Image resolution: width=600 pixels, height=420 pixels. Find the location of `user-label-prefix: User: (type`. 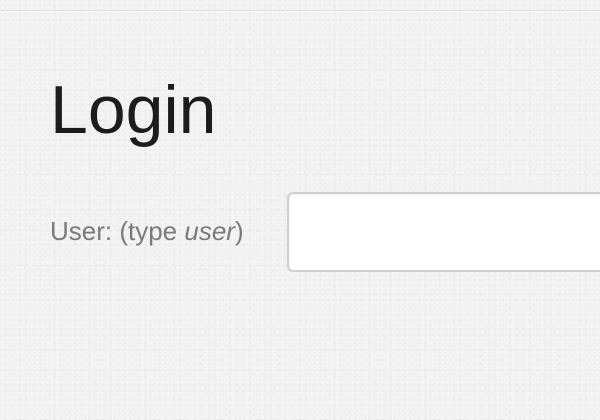

user-label-prefix: User: (type is located at coordinates (117, 231).